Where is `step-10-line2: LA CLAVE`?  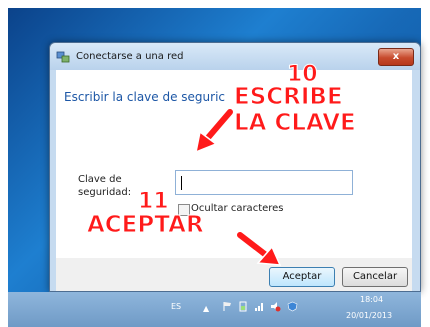
step-10-line2: LA CLAVE is located at coordinates (295, 123).